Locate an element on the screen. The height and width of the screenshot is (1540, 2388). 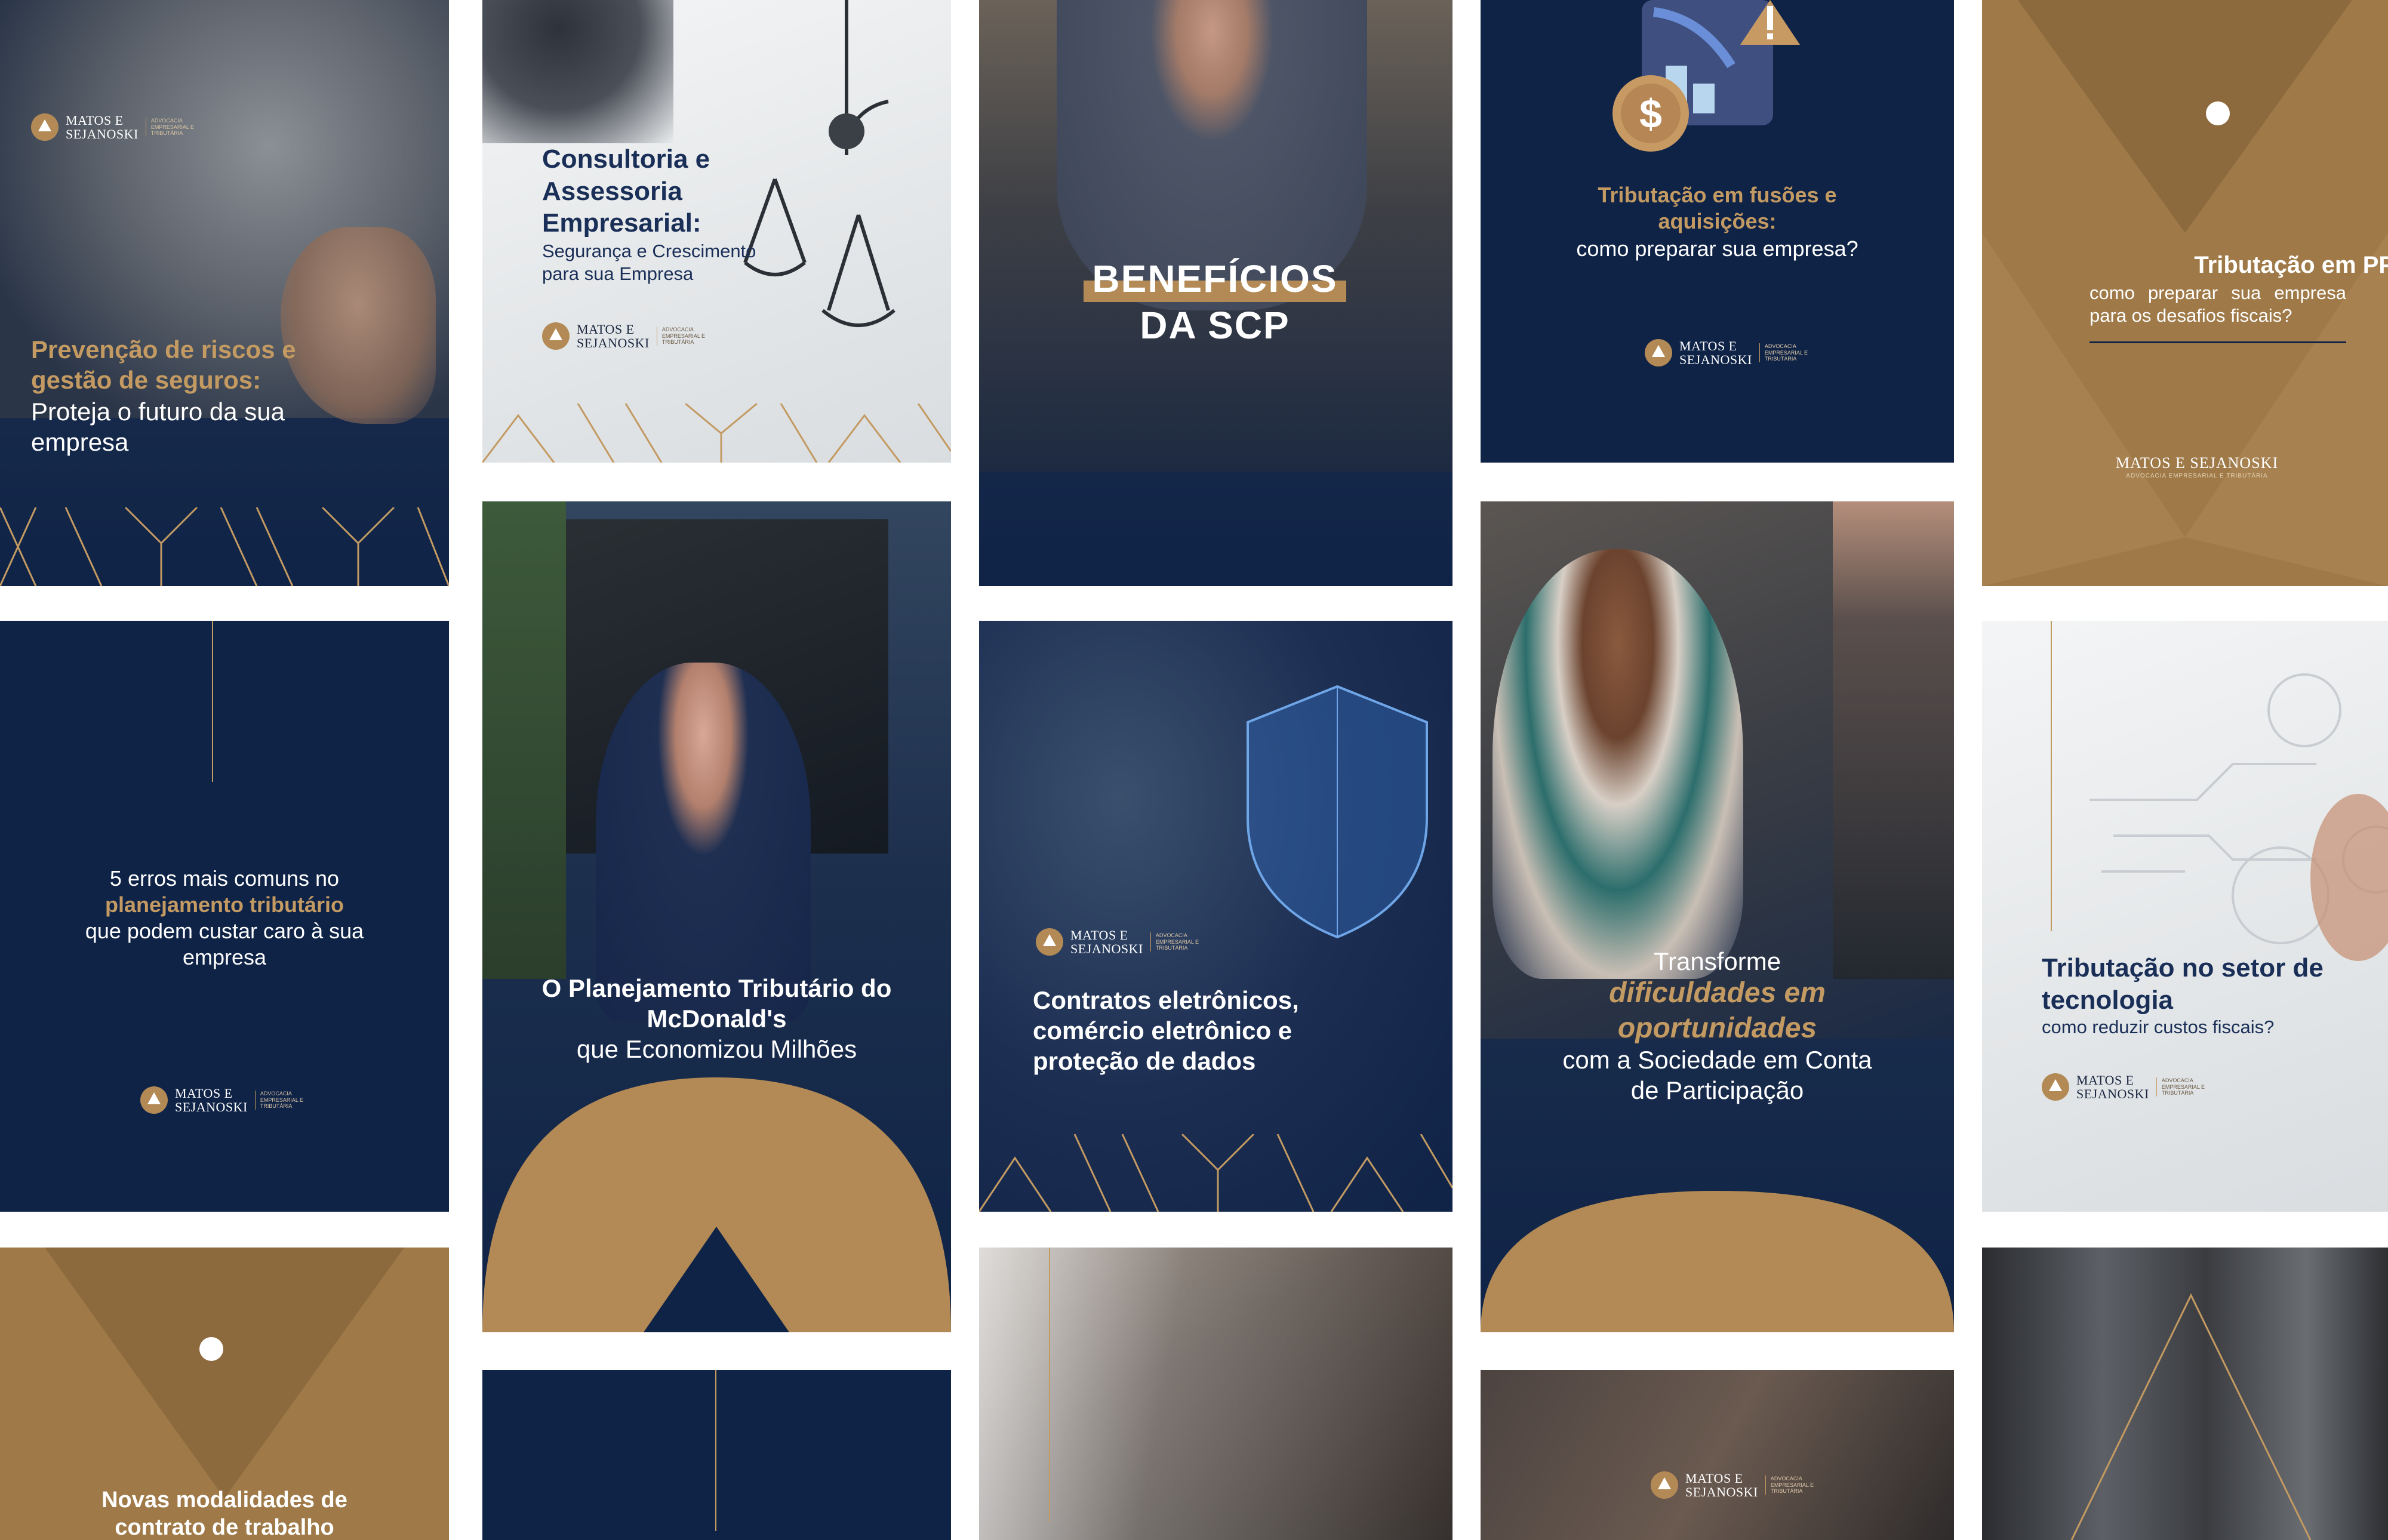
brand-tagline-footer: ADVOCACIA EMPRESARIAL E TRIBUTÁRIA is located at coordinates (2197, 476).